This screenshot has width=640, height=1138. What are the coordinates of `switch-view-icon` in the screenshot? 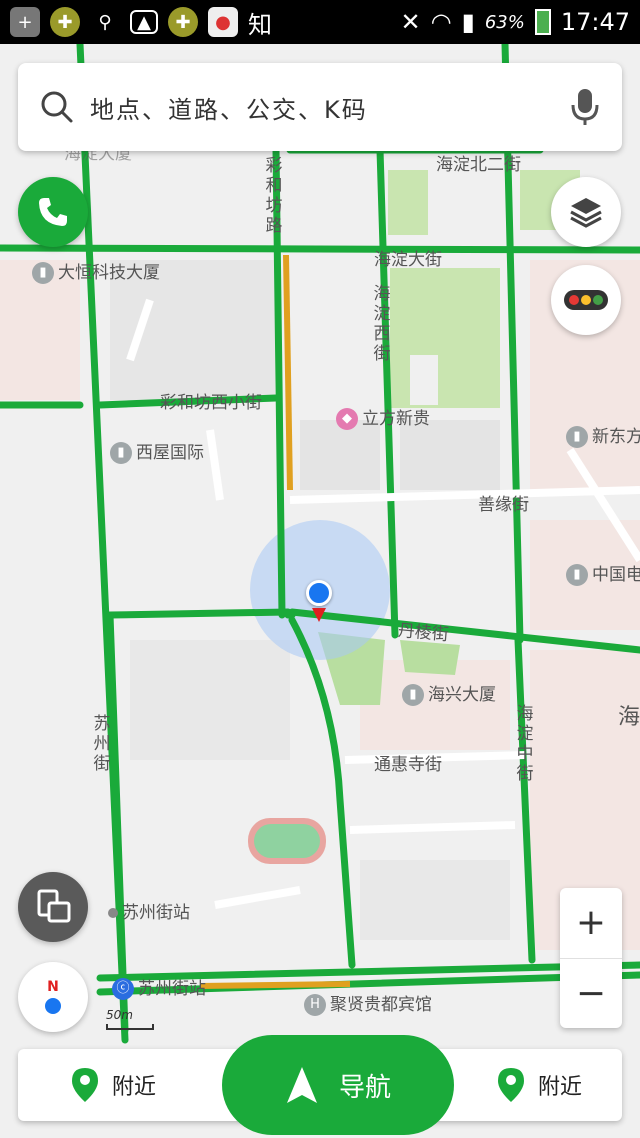 It's located at (54, 906).